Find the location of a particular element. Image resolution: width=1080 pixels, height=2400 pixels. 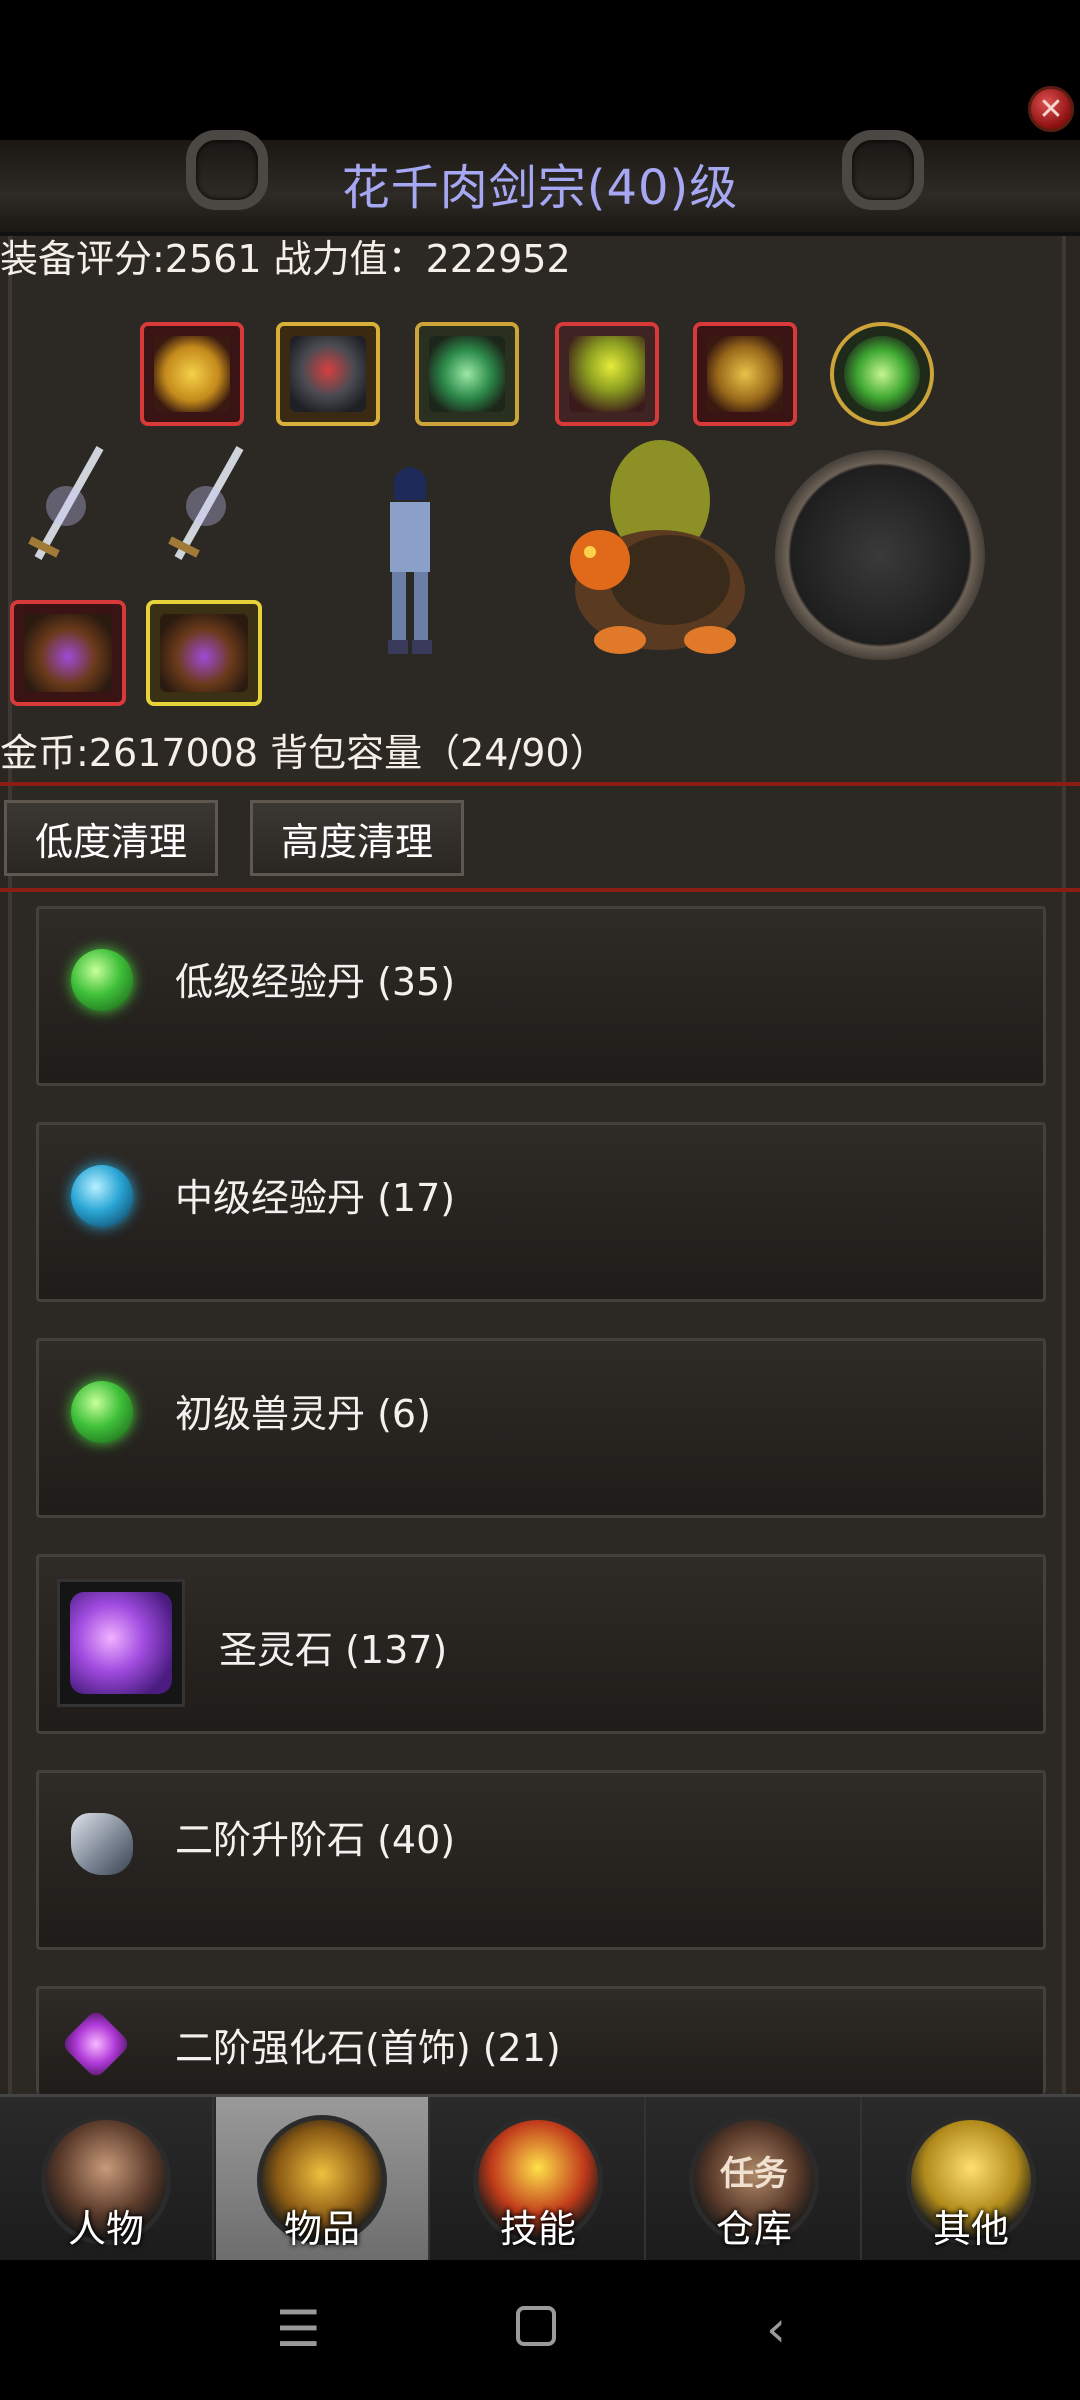

equip-slot-belt is located at coordinates (607, 374).